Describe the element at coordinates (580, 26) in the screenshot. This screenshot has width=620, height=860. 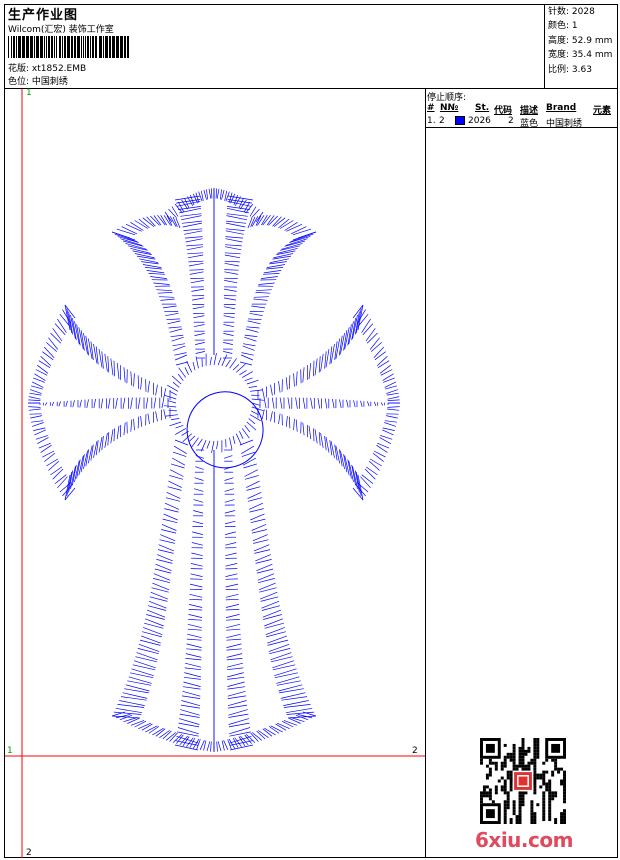
I see `color-count-row: 颜色: 1` at that location.